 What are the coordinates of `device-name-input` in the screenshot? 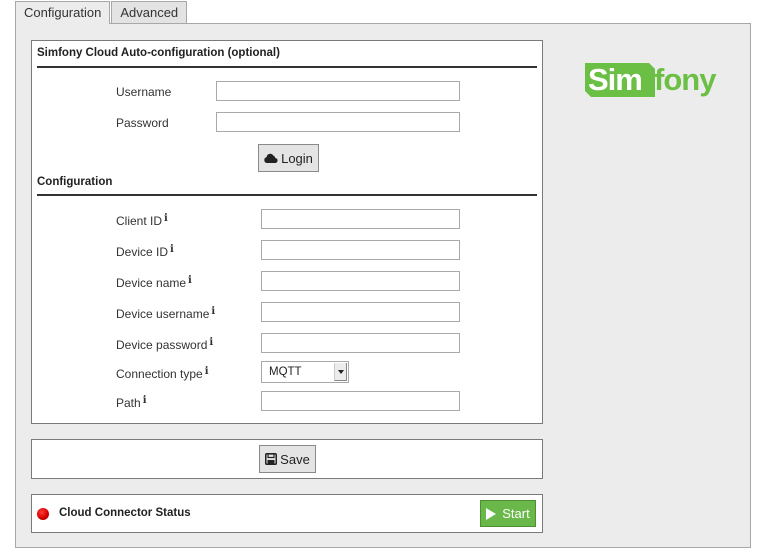 It's located at (360, 281).